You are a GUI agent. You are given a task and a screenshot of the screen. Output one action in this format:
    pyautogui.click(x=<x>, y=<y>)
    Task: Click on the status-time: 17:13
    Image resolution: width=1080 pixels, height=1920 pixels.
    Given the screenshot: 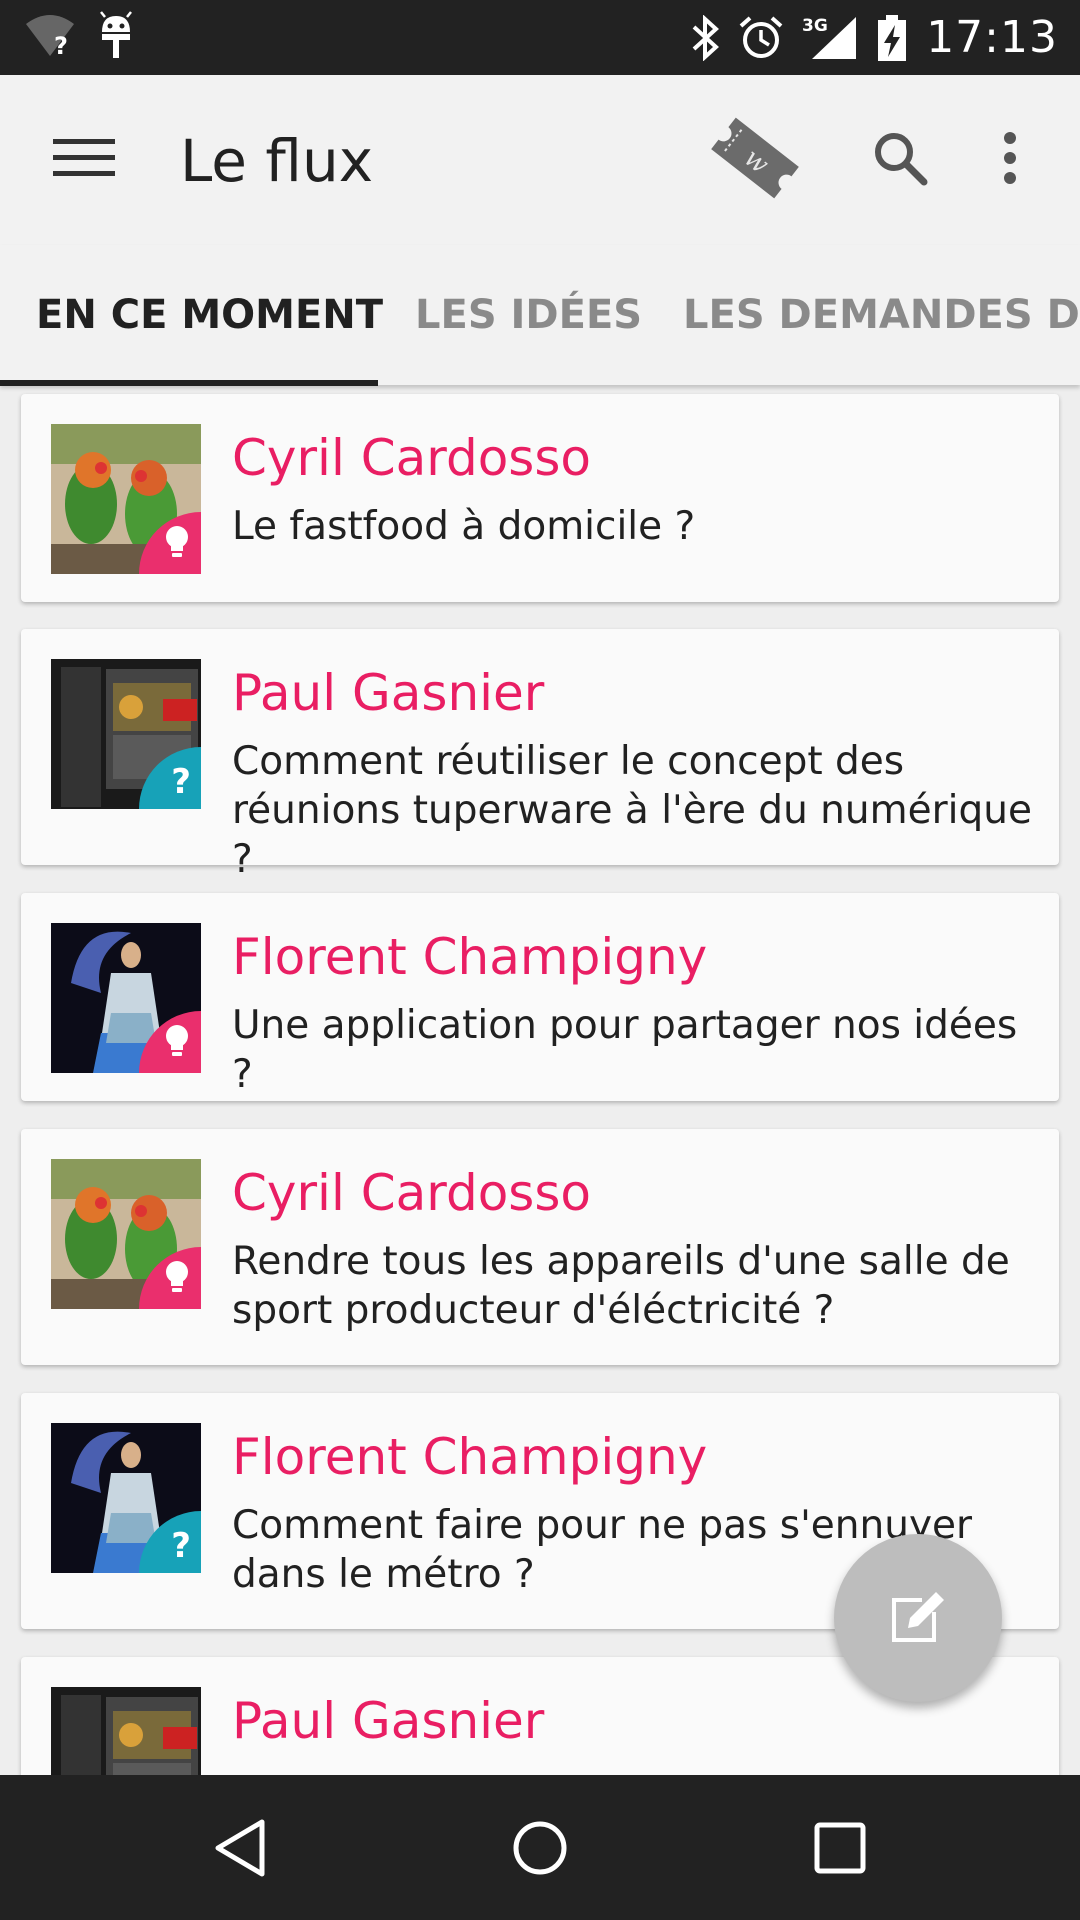 What is the action you would take?
    pyautogui.click(x=992, y=37)
    